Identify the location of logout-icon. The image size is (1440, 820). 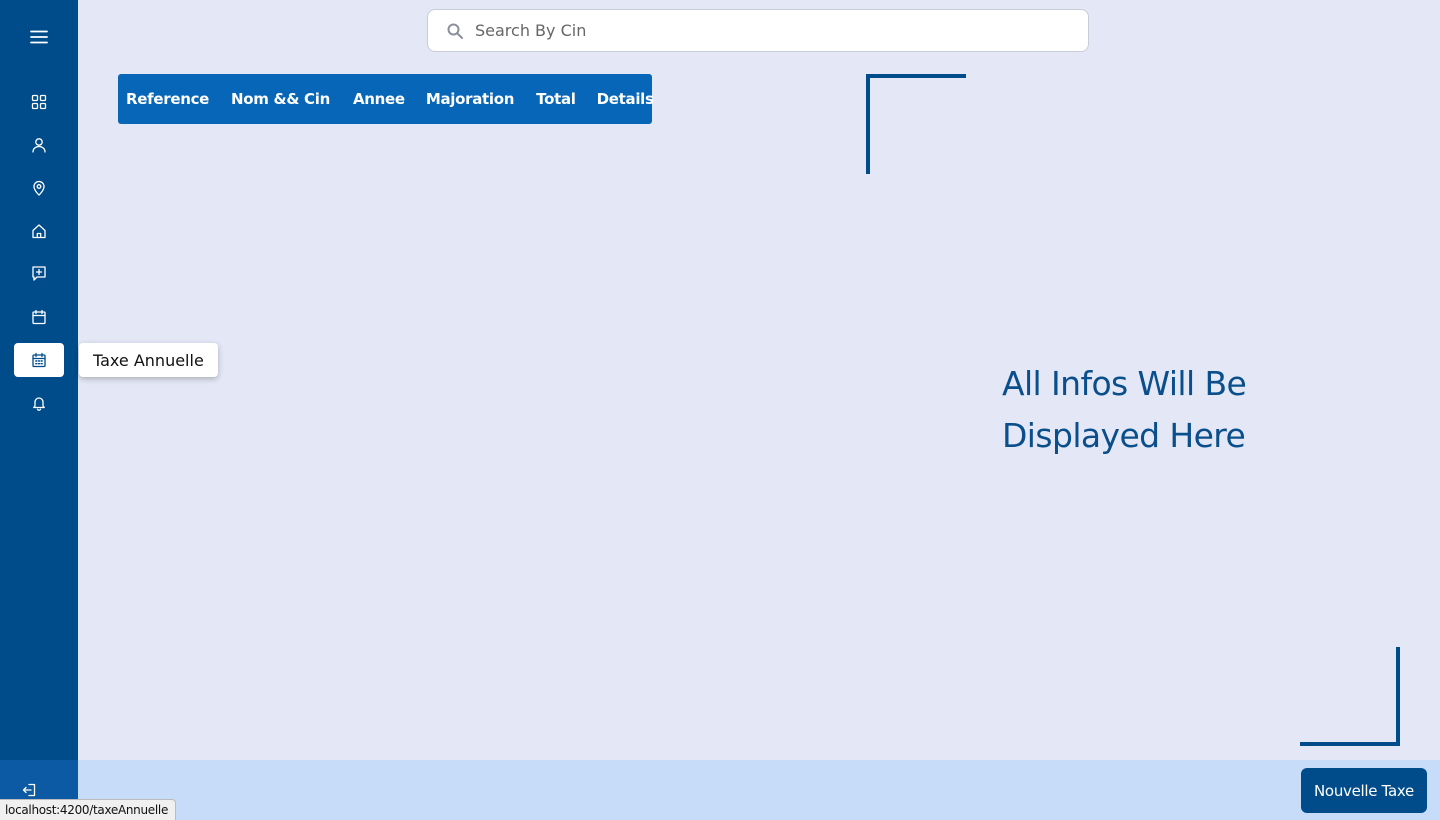
(29, 790).